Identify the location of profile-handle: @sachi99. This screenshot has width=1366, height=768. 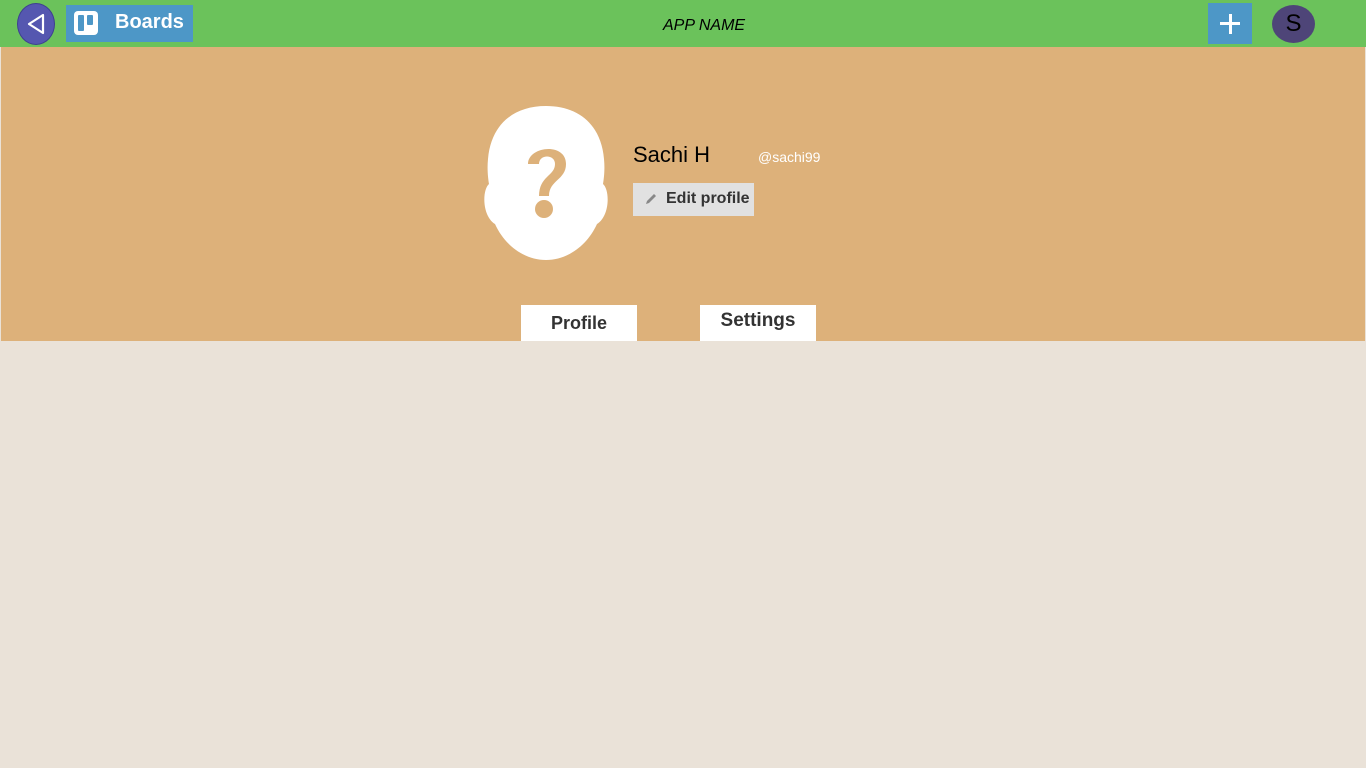
(789, 157).